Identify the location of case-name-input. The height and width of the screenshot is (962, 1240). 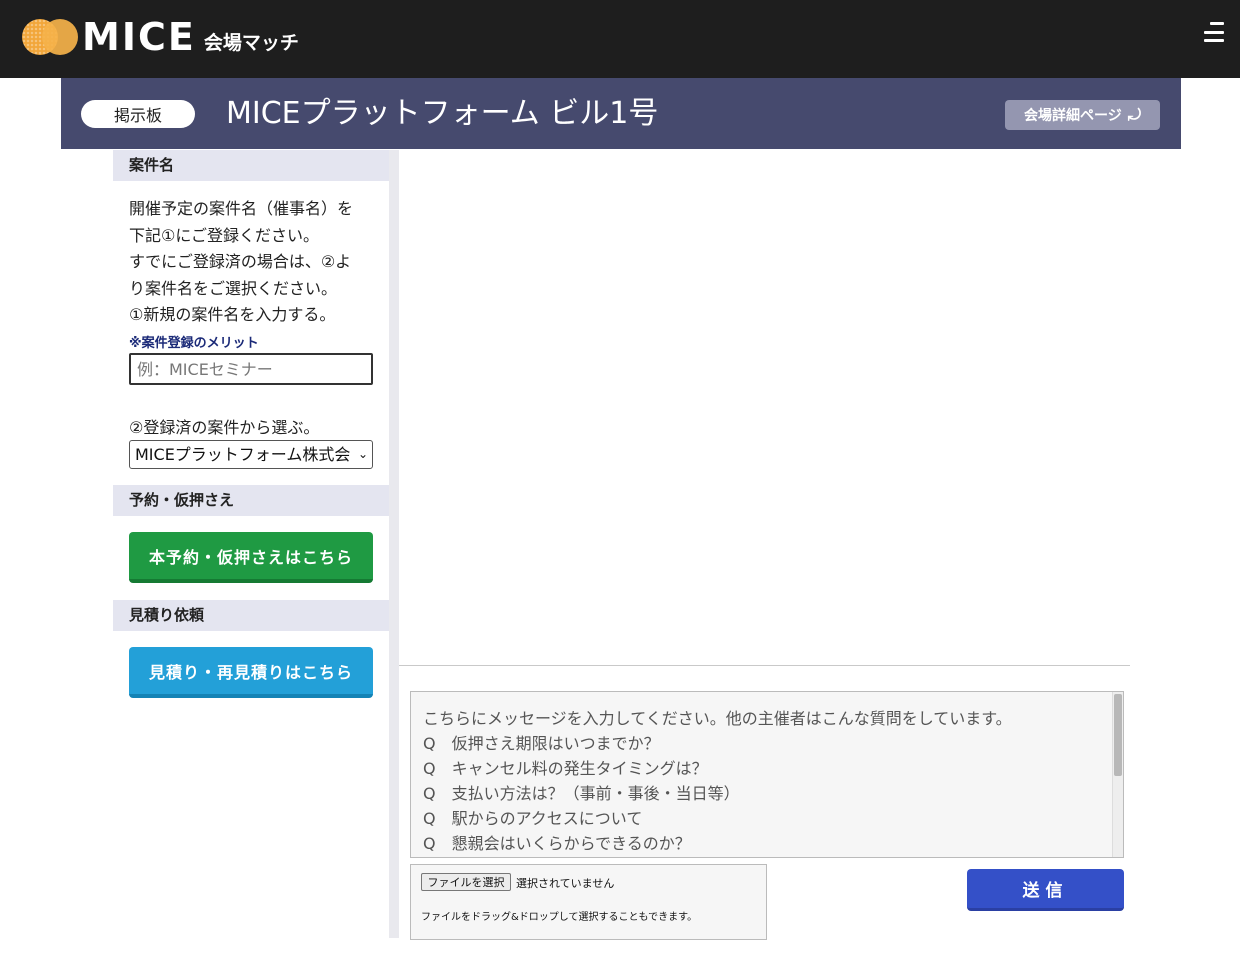
(251, 369).